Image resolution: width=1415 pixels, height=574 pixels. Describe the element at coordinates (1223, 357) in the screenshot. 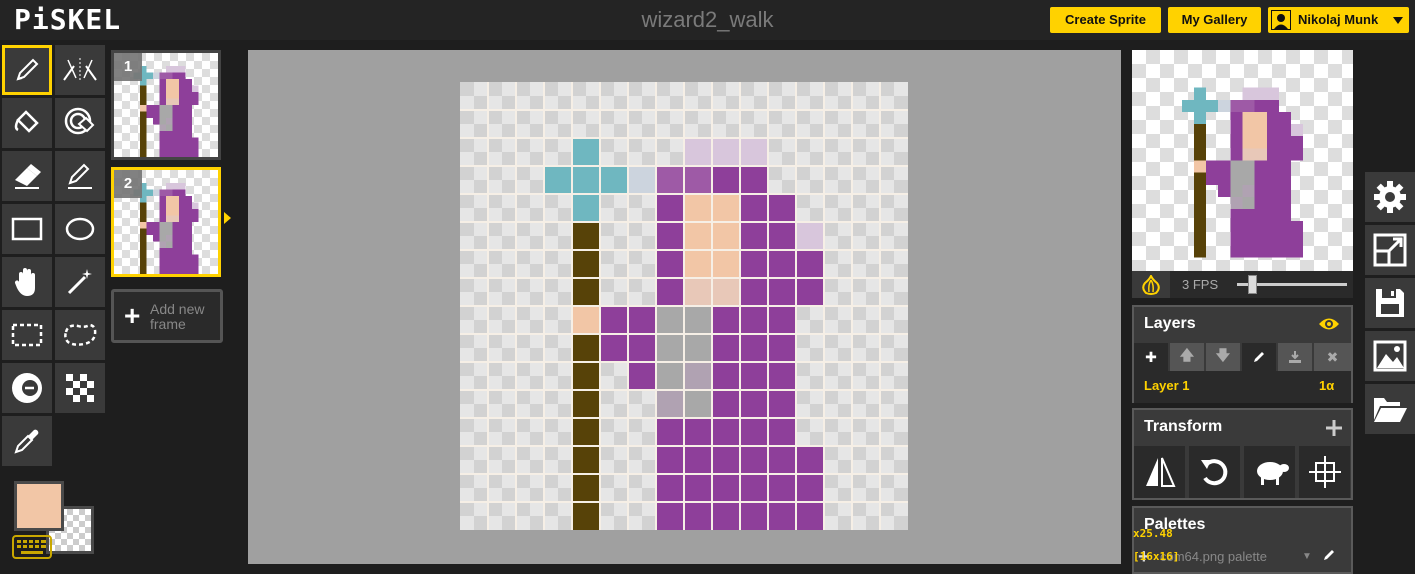

I see `move-layer-down-button: 🡇` at that location.